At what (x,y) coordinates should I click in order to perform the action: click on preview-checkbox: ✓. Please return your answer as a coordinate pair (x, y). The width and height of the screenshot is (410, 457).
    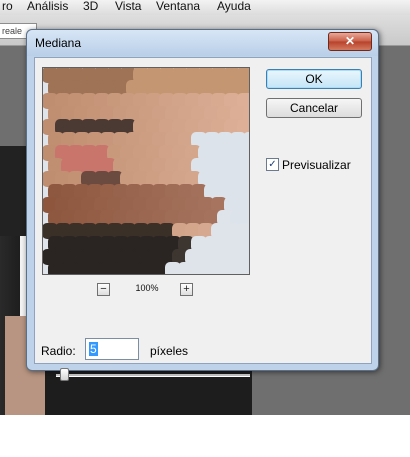
    Looking at the image, I should click on (272, 164).